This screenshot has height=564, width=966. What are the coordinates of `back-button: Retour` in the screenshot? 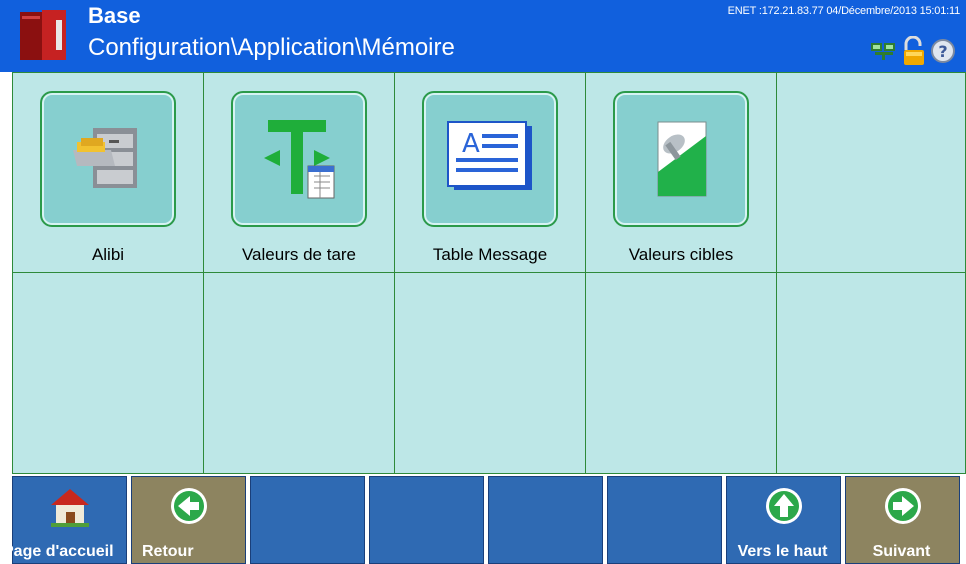 It's located at (188, 520).